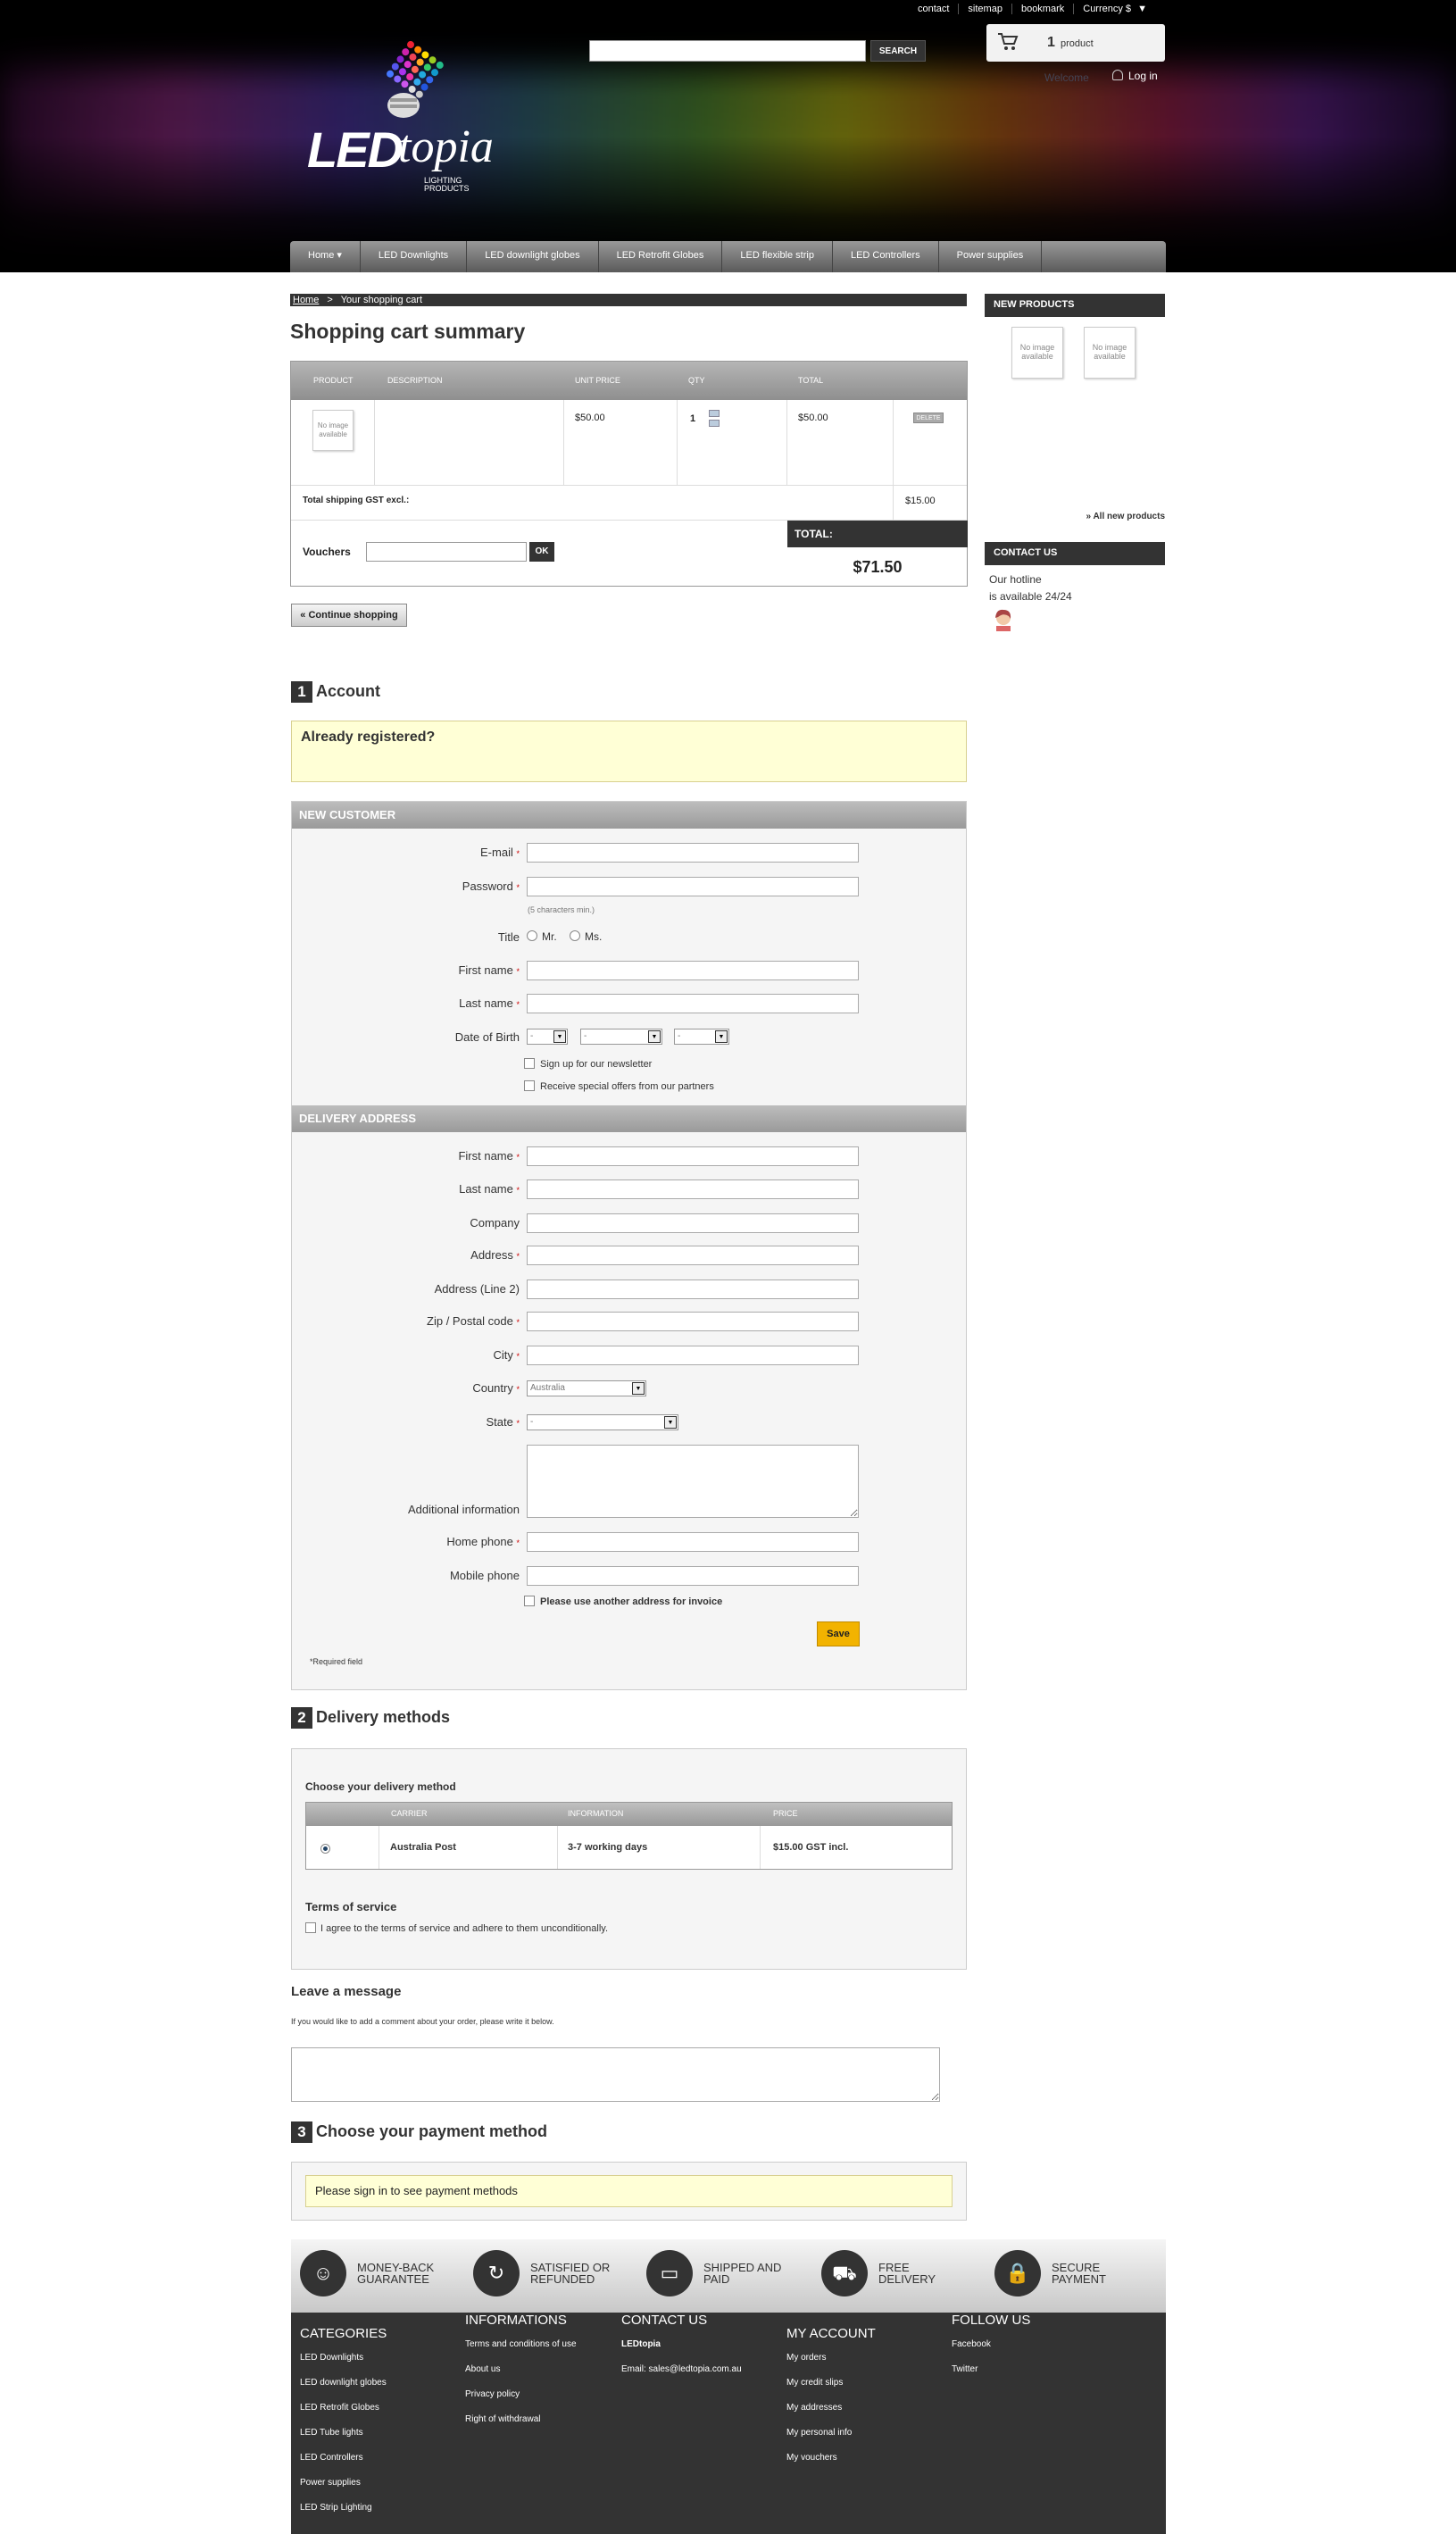 The image size is (1456, 2534). I want to click on cart-block: 1 product, so click(1075, 43).